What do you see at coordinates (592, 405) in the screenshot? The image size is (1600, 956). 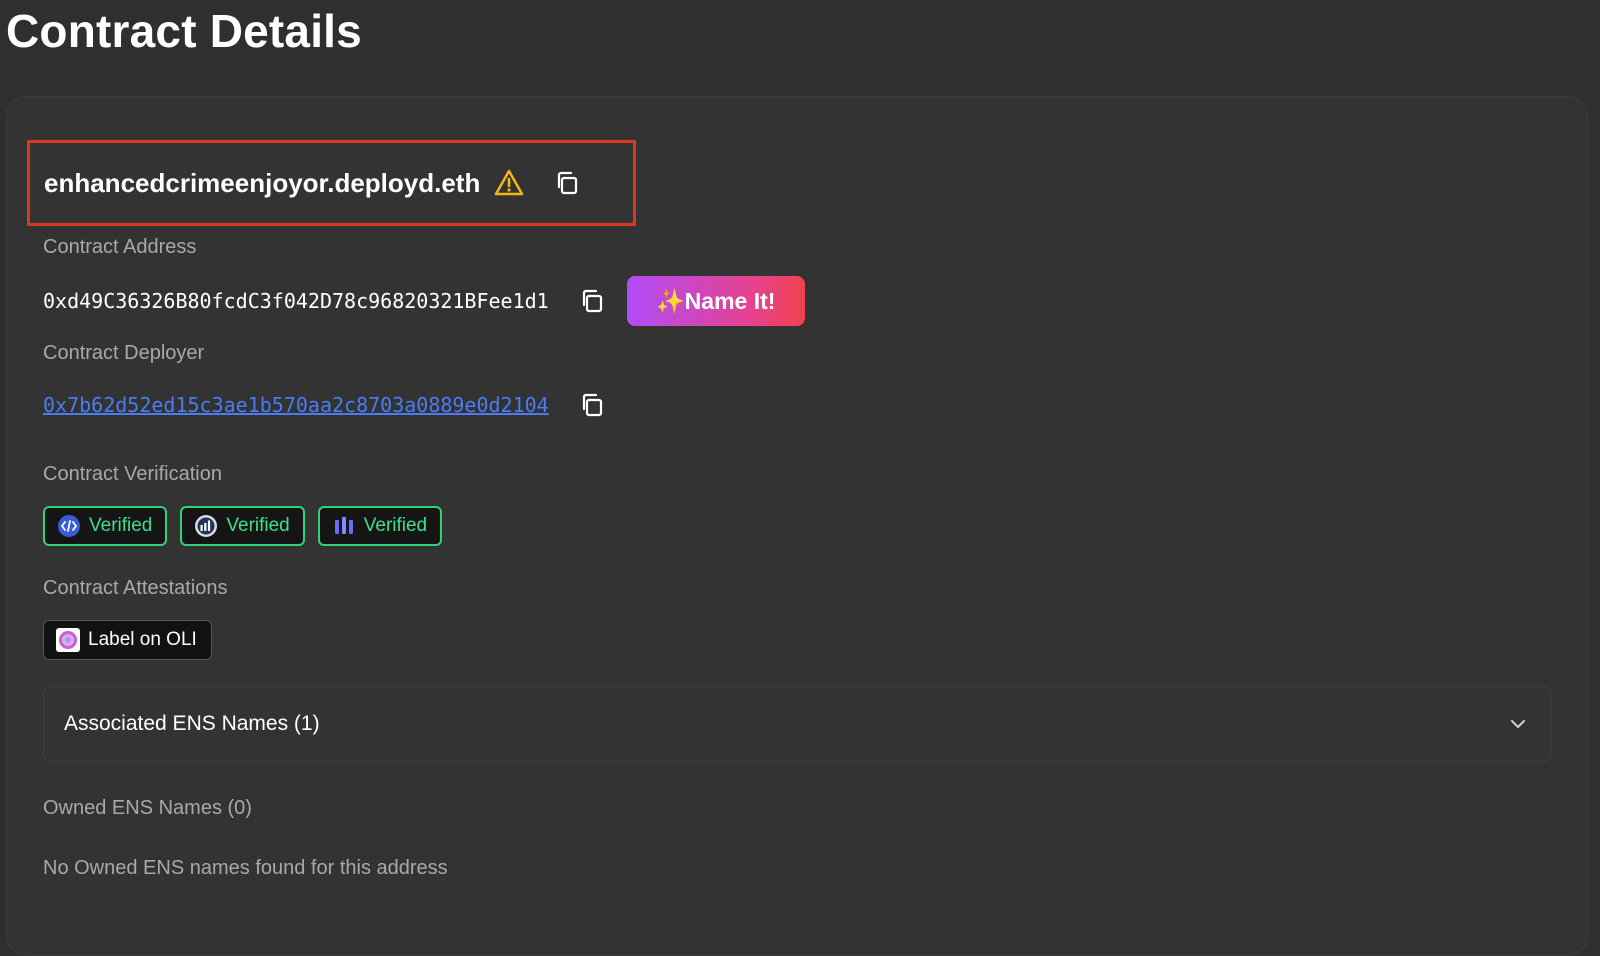 I see `copy-deployer-icon` at bounding box center [592, 405].